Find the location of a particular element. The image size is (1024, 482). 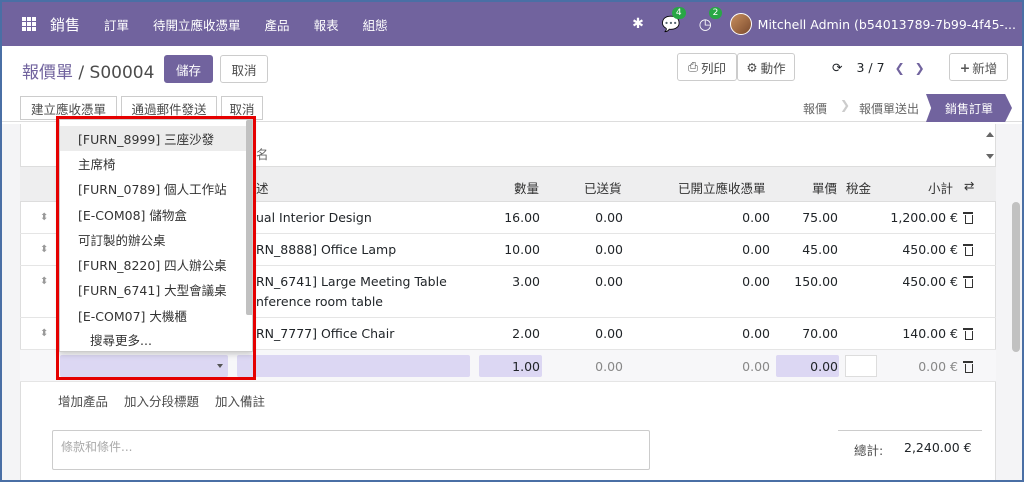

menu-item-orders: 訂單 is located at coordinates (116, 24).